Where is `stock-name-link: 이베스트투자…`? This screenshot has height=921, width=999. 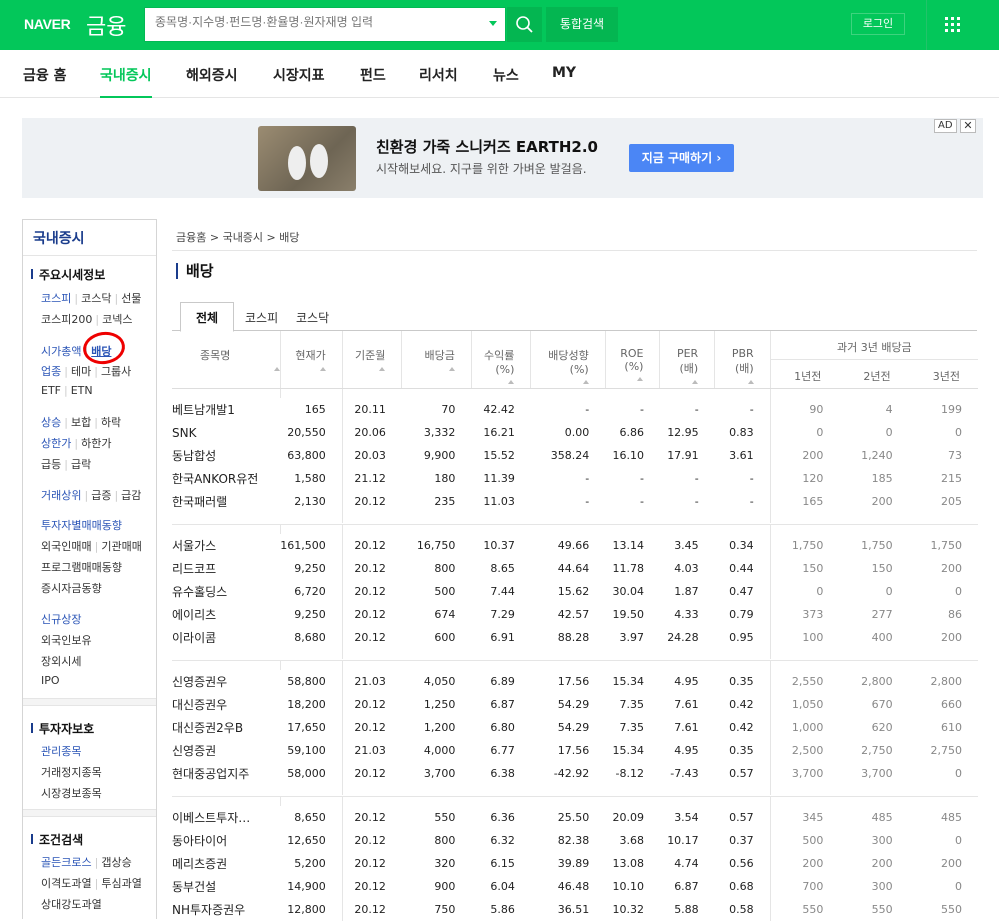 stock-name-link: 이베스트투자… is located at coordinates (226, 817).